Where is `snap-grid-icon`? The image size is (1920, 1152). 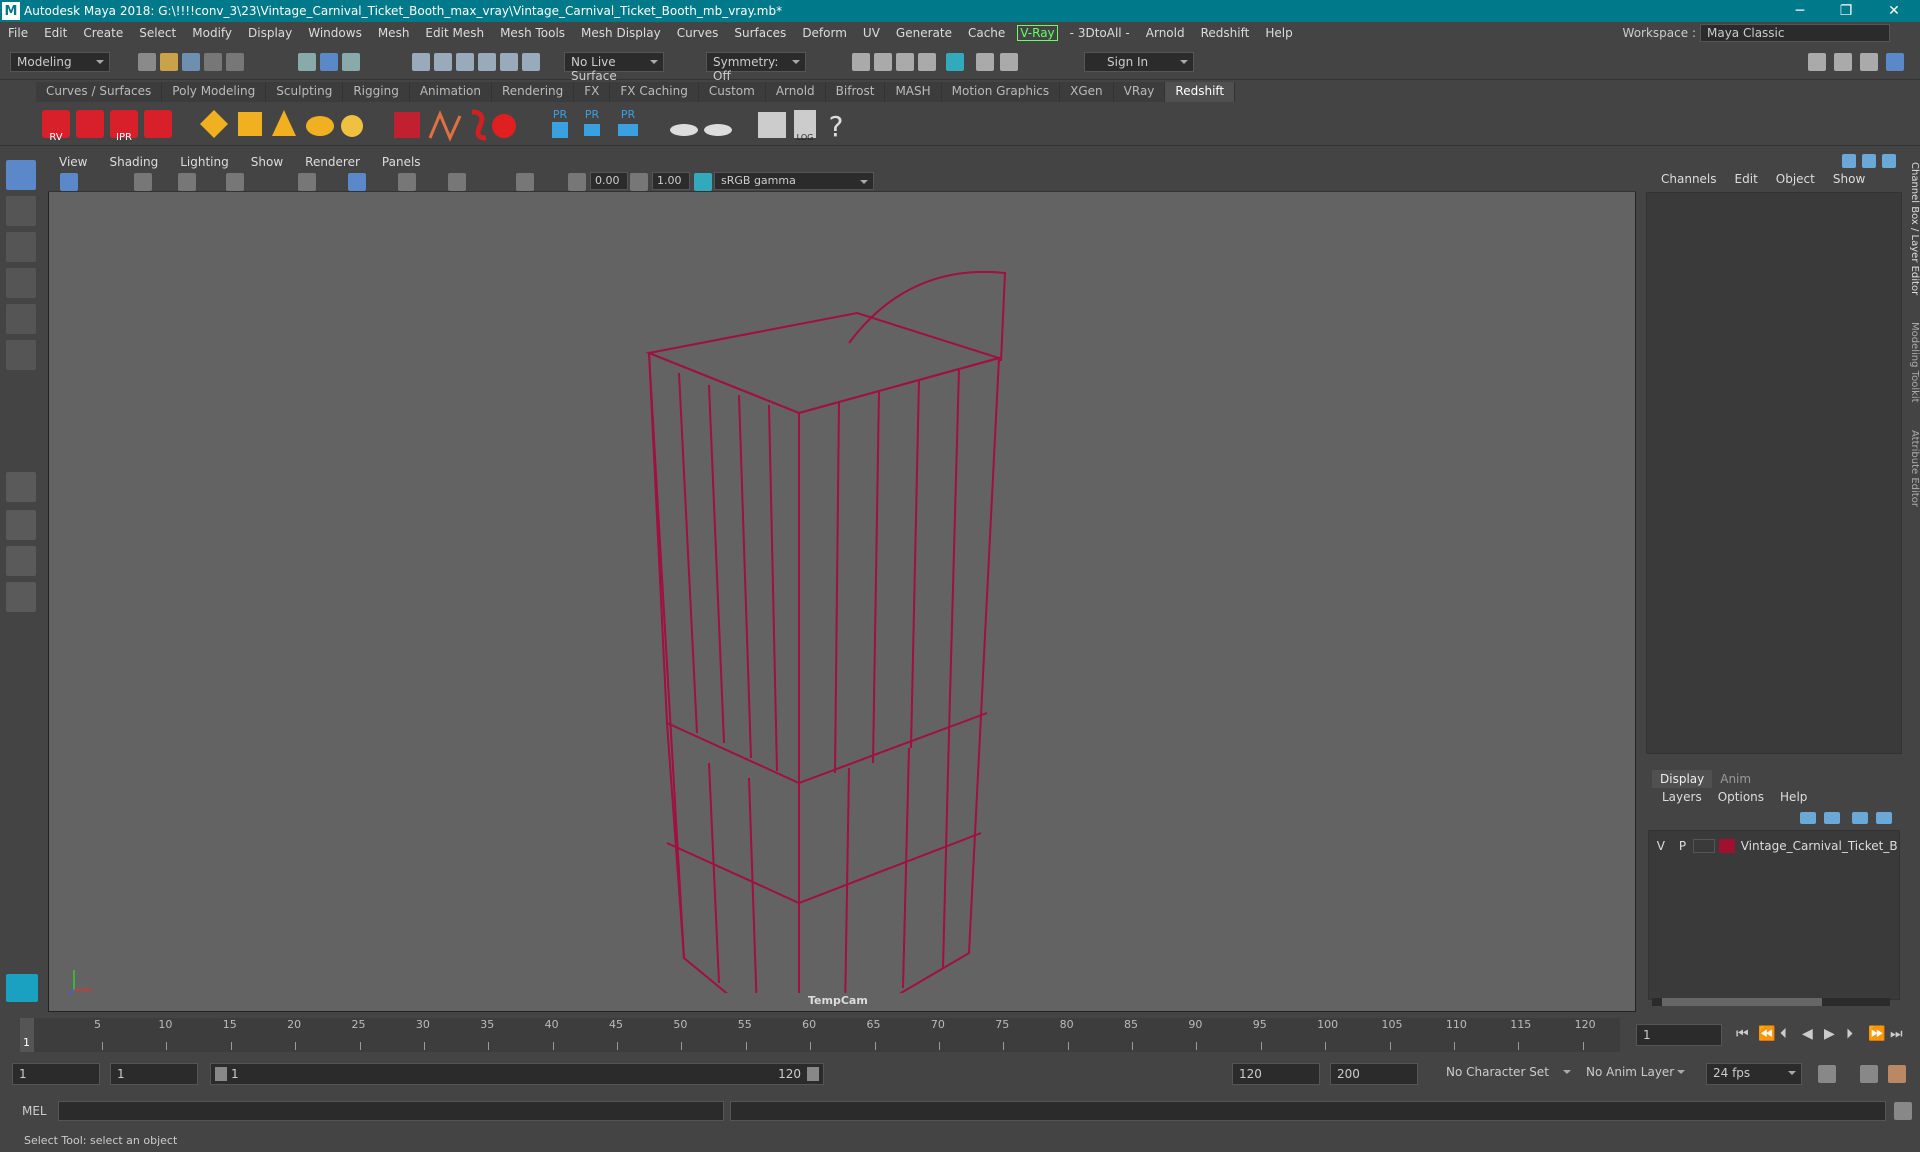 snap-grid-icon is located at coordinates (421, 62).